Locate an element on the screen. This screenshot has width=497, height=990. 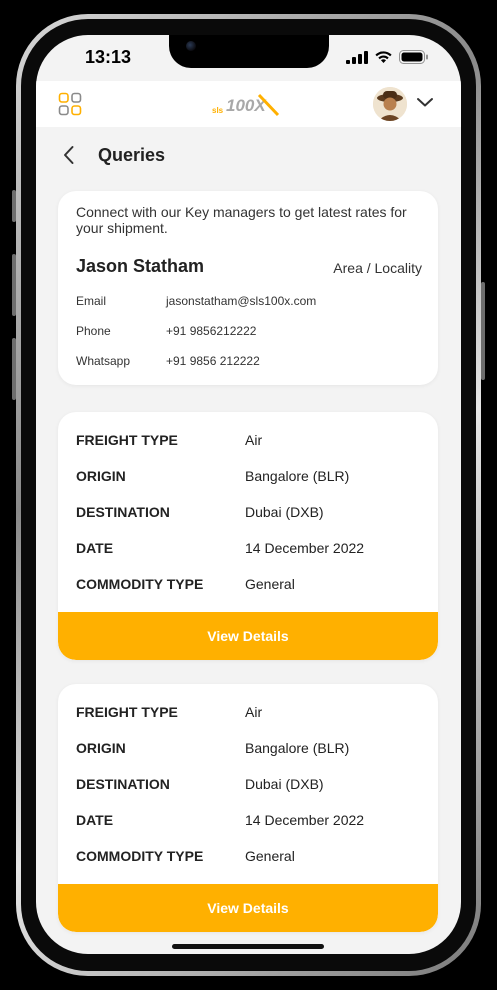
camera is located at coordinates (191, 46).